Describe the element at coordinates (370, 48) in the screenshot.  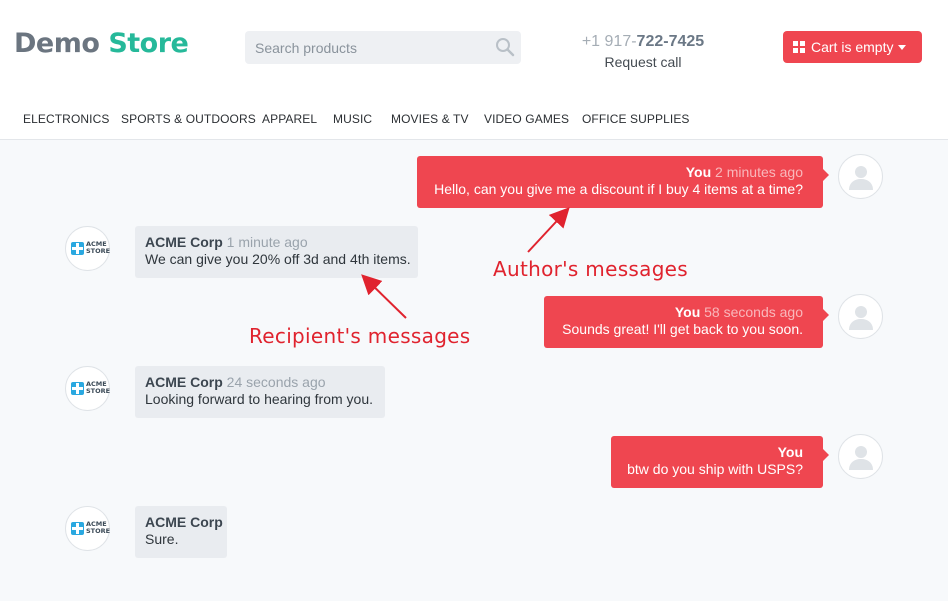
I see `search-input` at that location.